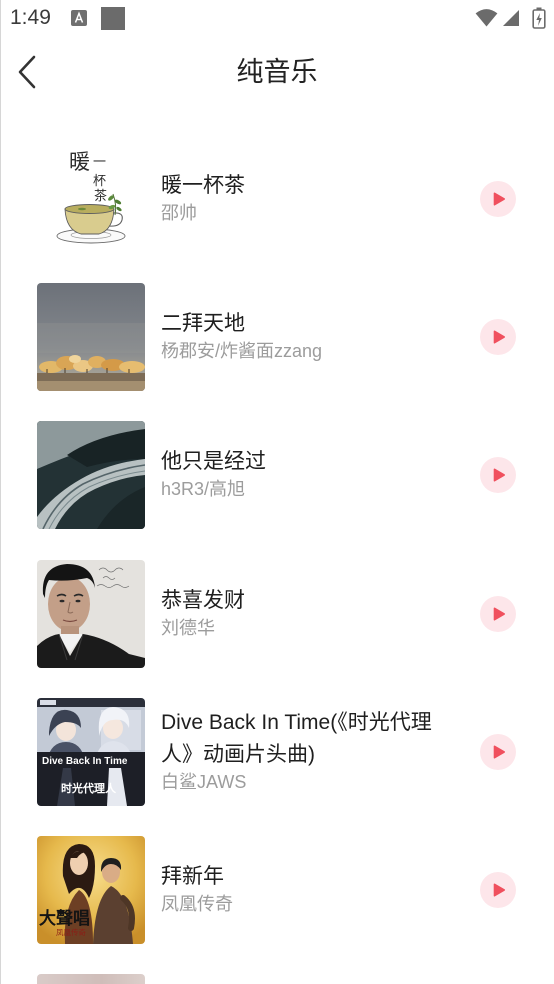  What do you see at coordinates (30, 17) in the screenshot?
I see `status-time: 1:49` at bounding box center [30, 17].